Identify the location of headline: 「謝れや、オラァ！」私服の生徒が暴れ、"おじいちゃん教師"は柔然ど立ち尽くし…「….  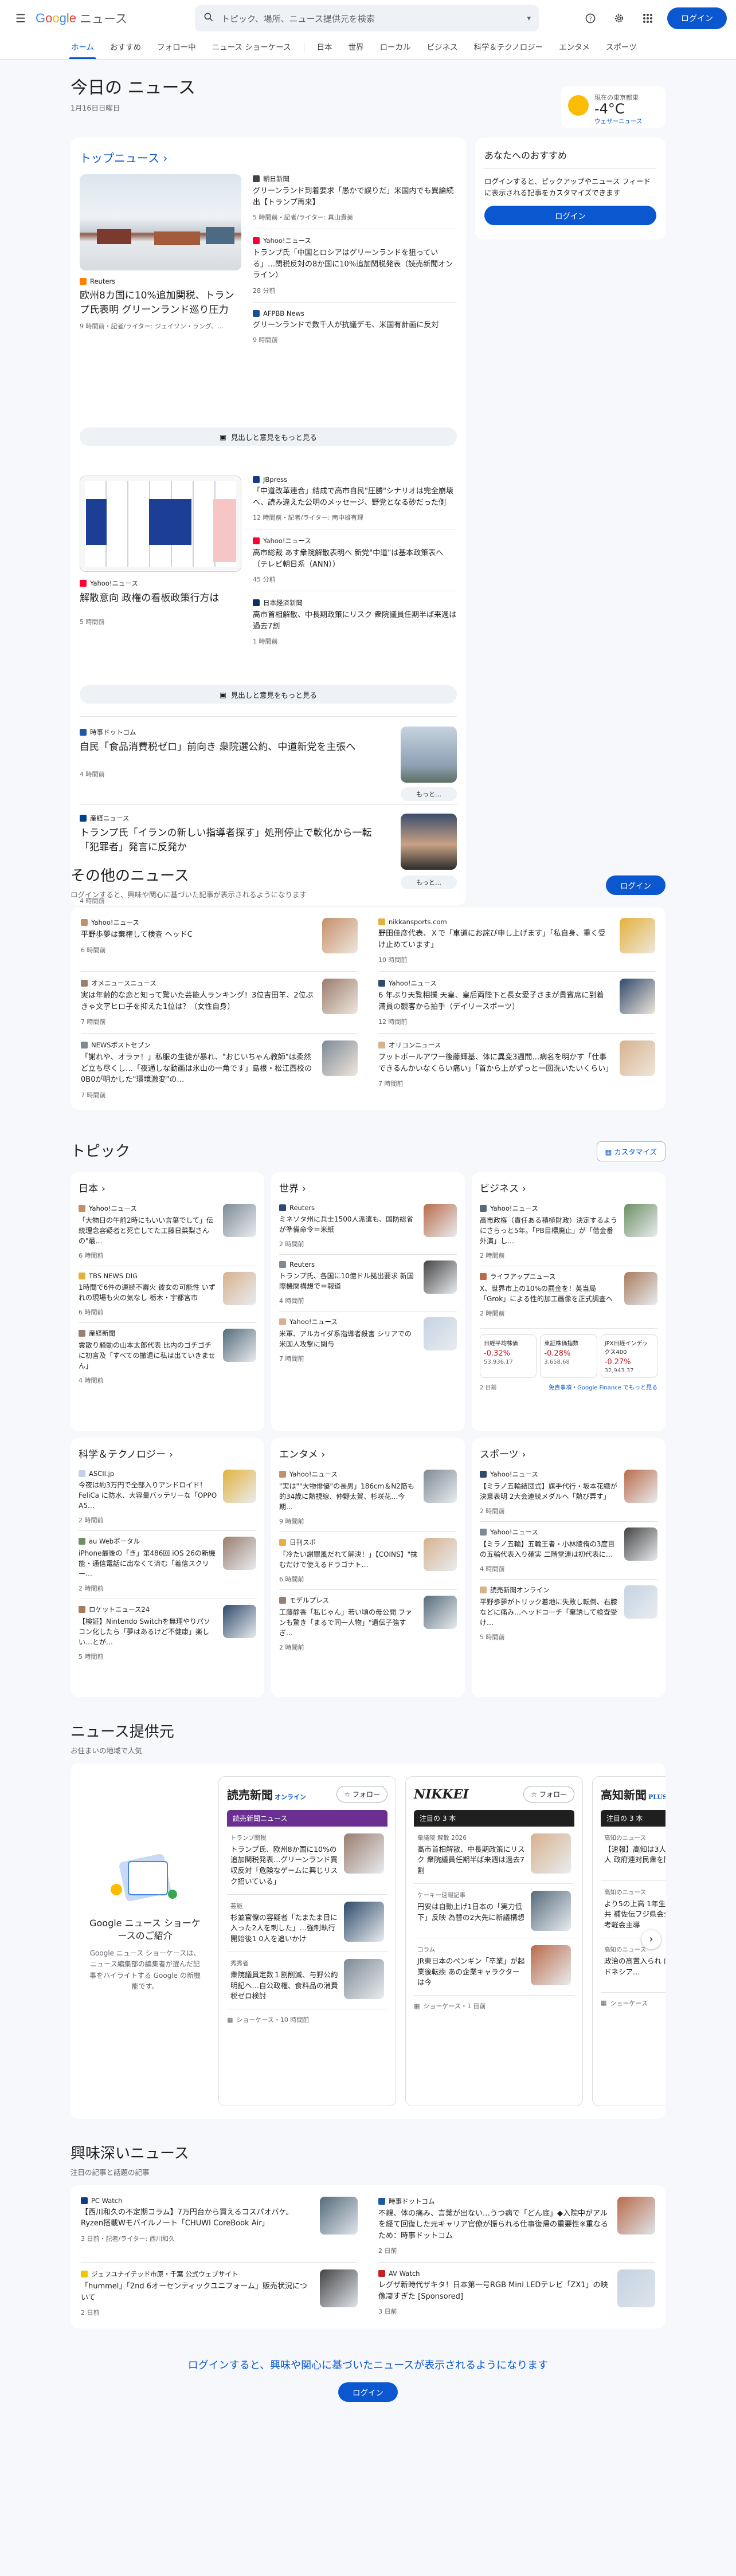
(198, 1069).